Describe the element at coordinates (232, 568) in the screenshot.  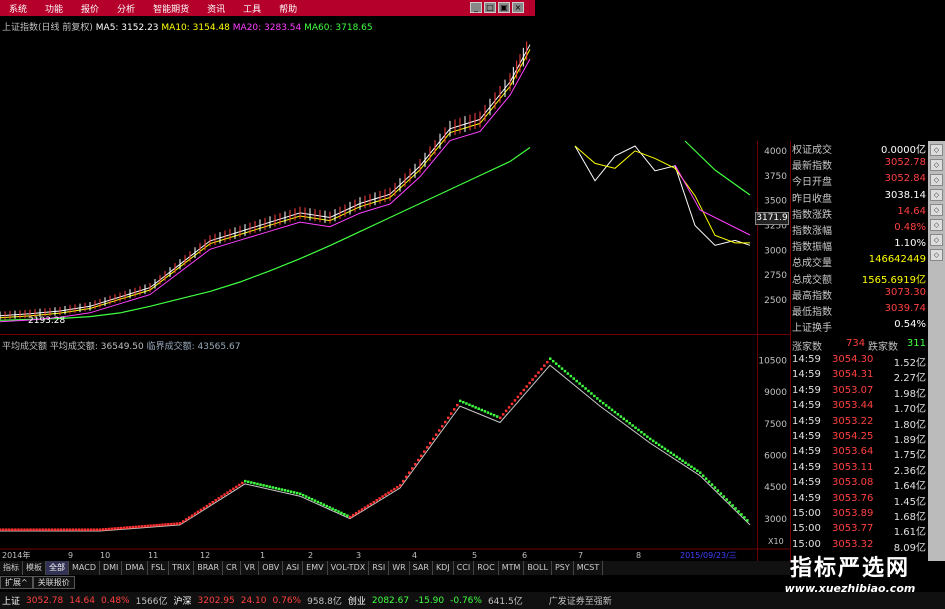
I see `indicator-tab: CR` at that location.